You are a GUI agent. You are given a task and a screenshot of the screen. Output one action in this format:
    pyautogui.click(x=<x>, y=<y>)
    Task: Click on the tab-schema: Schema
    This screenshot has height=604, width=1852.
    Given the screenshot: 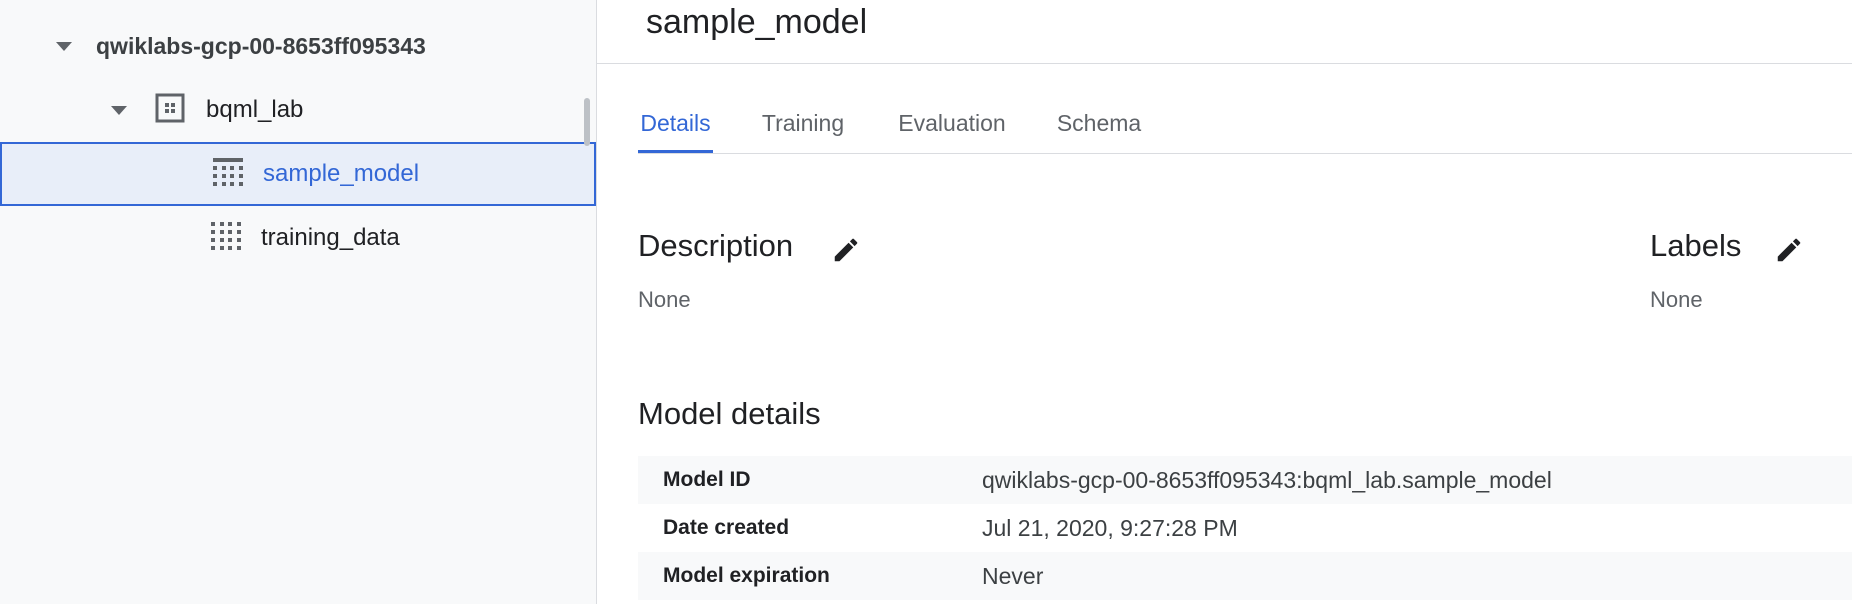 What is the action you would take?
    pyautogui.click(x=1099, y=123)
    